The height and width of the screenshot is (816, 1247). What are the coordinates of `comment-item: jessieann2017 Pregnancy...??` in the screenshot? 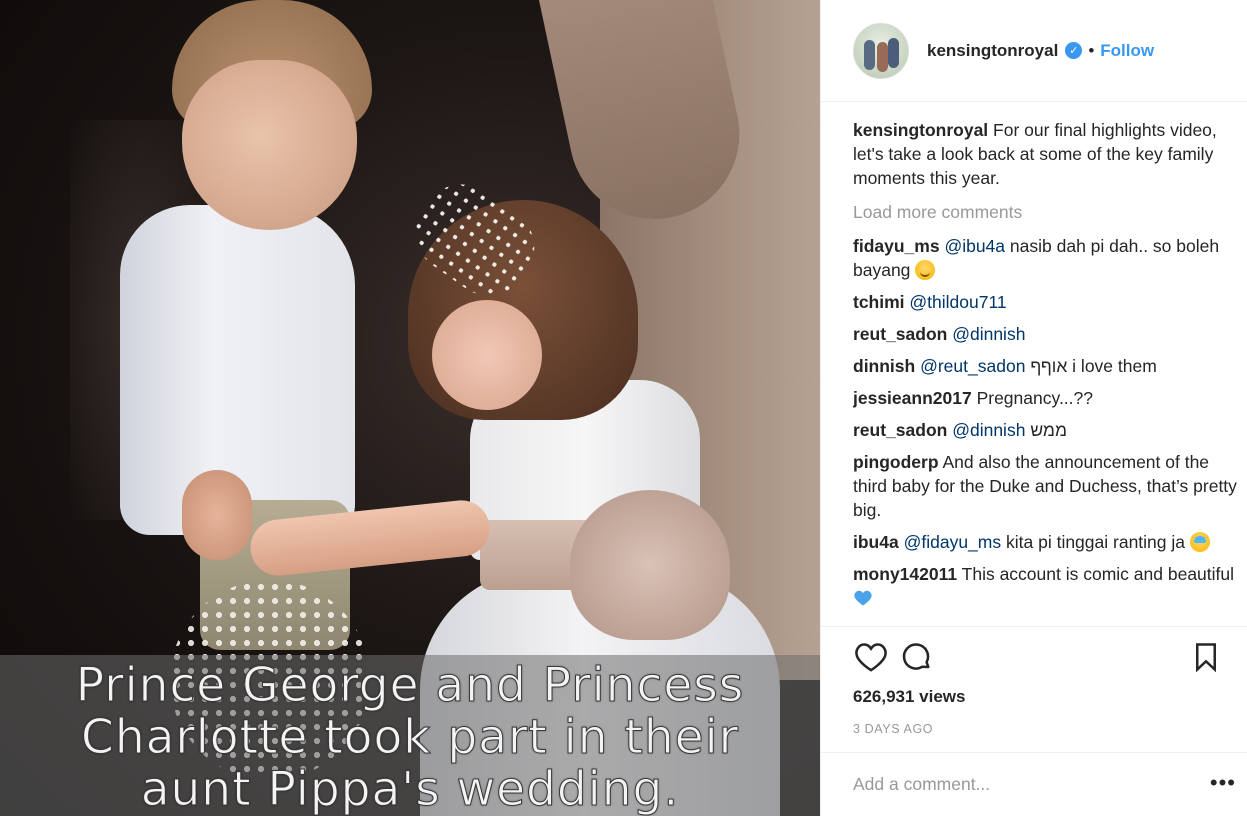 It's located at (1045, 398).